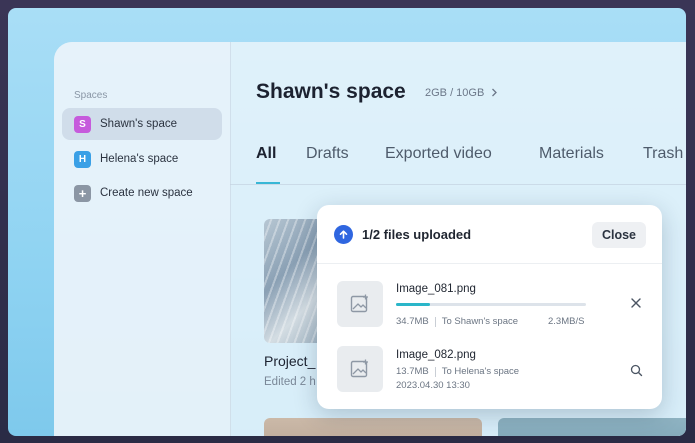  Describe the element at coordinates (571, 154) in the screenshot. I see `tab-materials: Materials` at that location.